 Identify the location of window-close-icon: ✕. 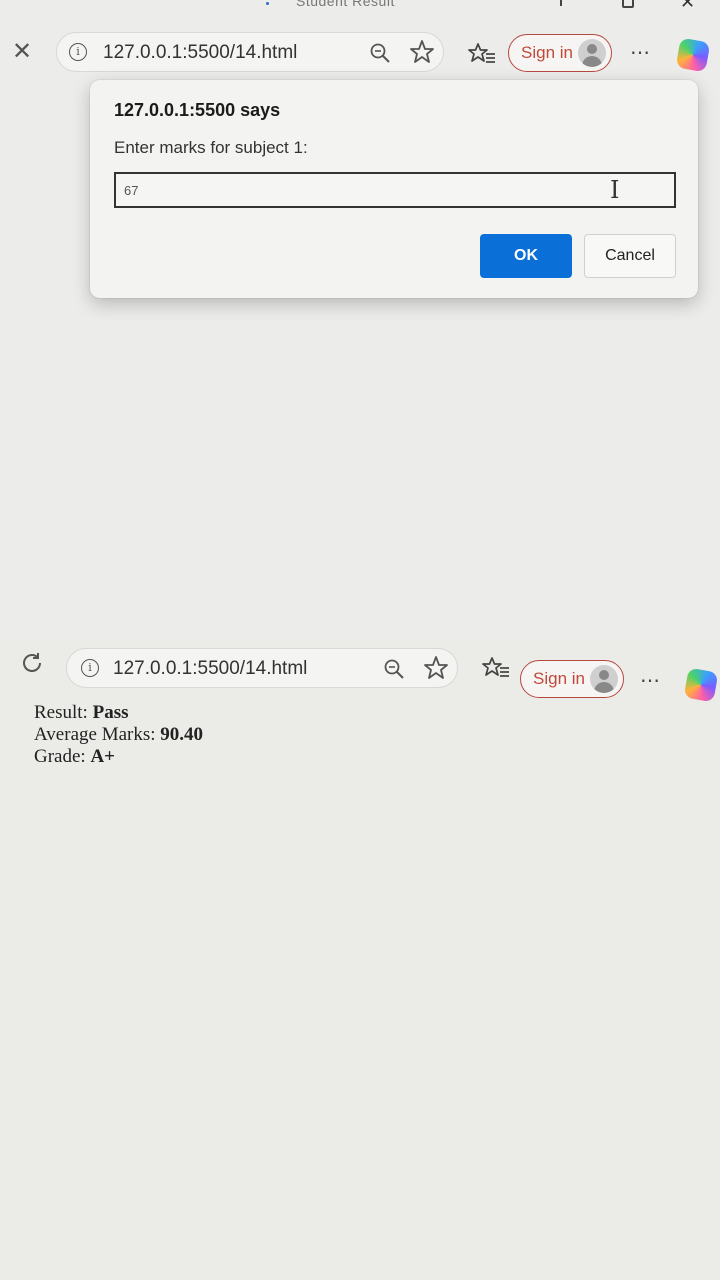
(687, 6).